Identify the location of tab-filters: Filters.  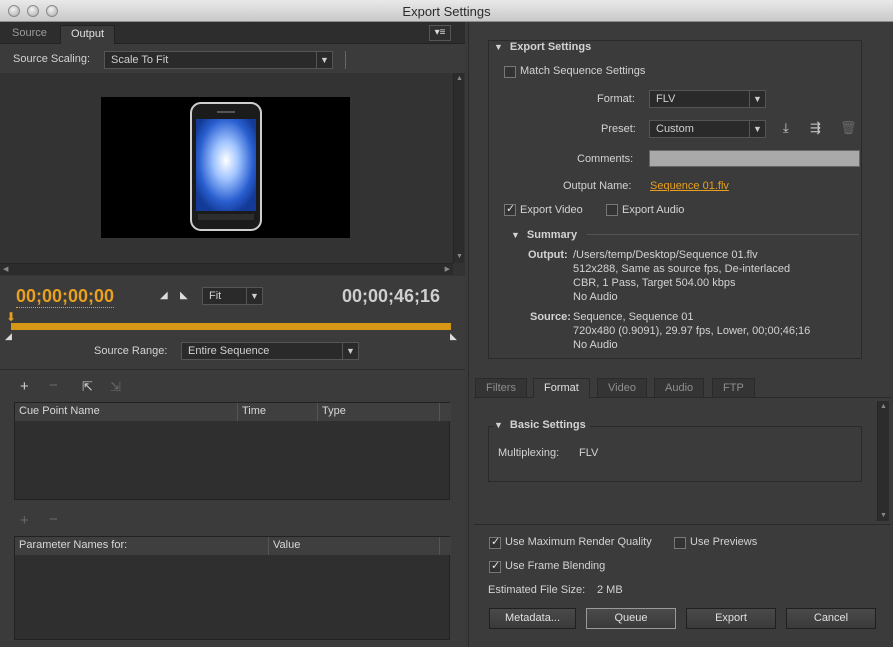
(501, 388).